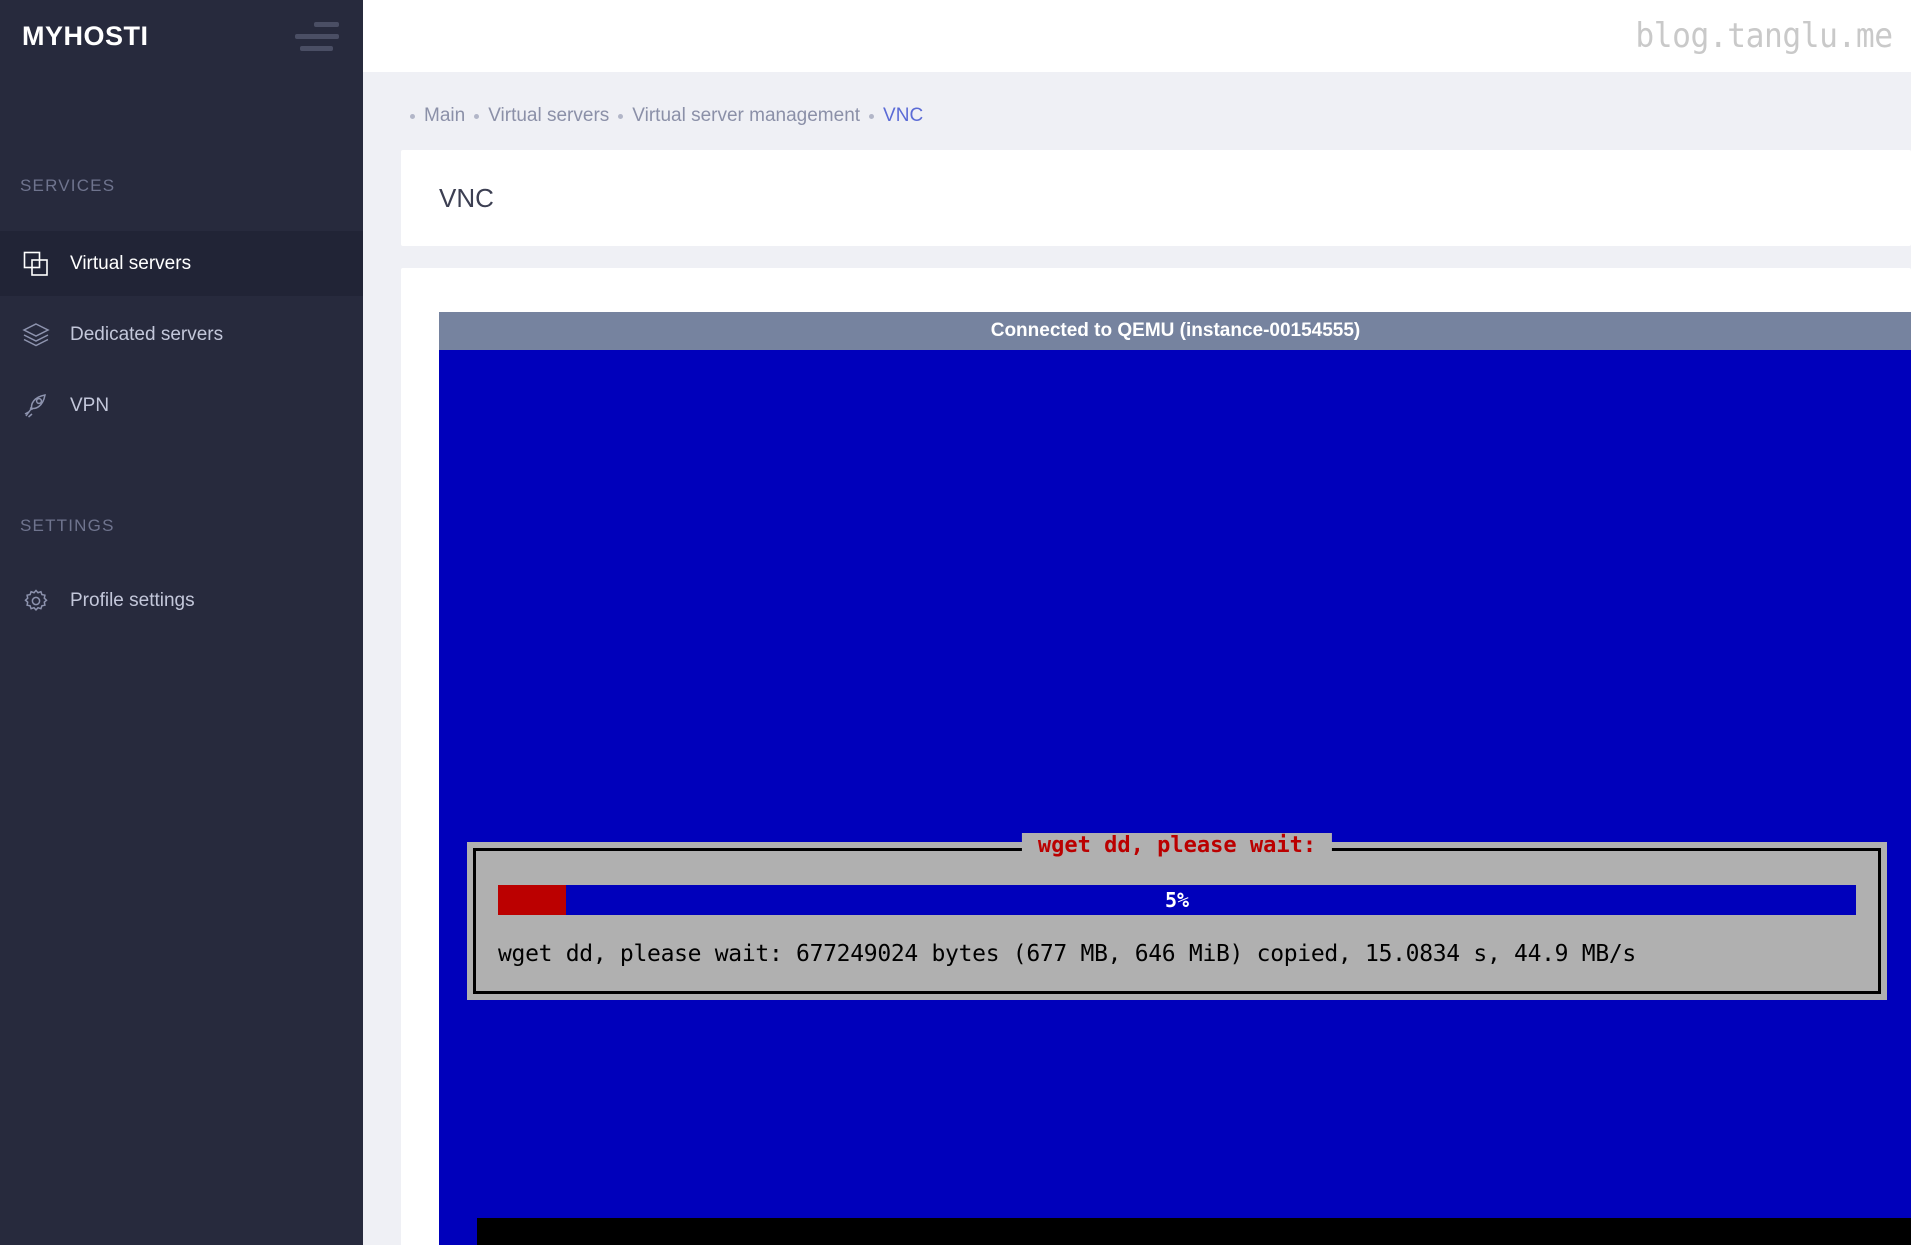 Image resolution: width=1911 pixels, height=1245 pixels. What do you see at coordinates (1177, 845) in the screenshot?
I see `dialog-legend: wget dd, please wait:` at bounding box center [1177, 845].